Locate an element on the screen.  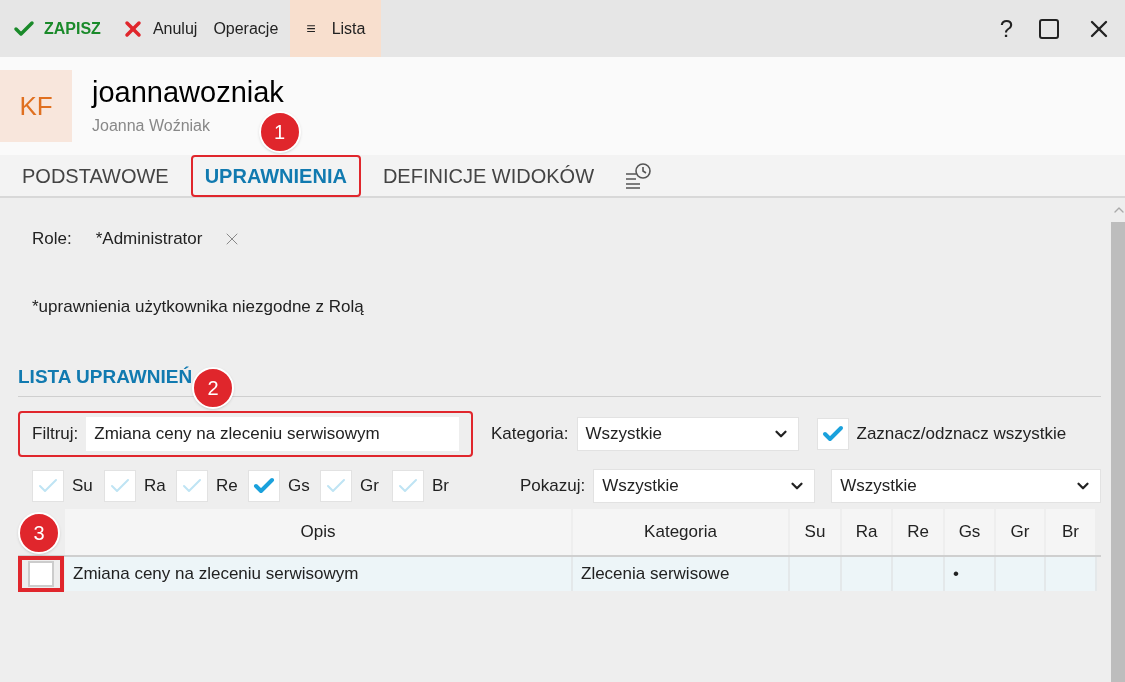
avatar: KF is located at coordinates (36, 106).